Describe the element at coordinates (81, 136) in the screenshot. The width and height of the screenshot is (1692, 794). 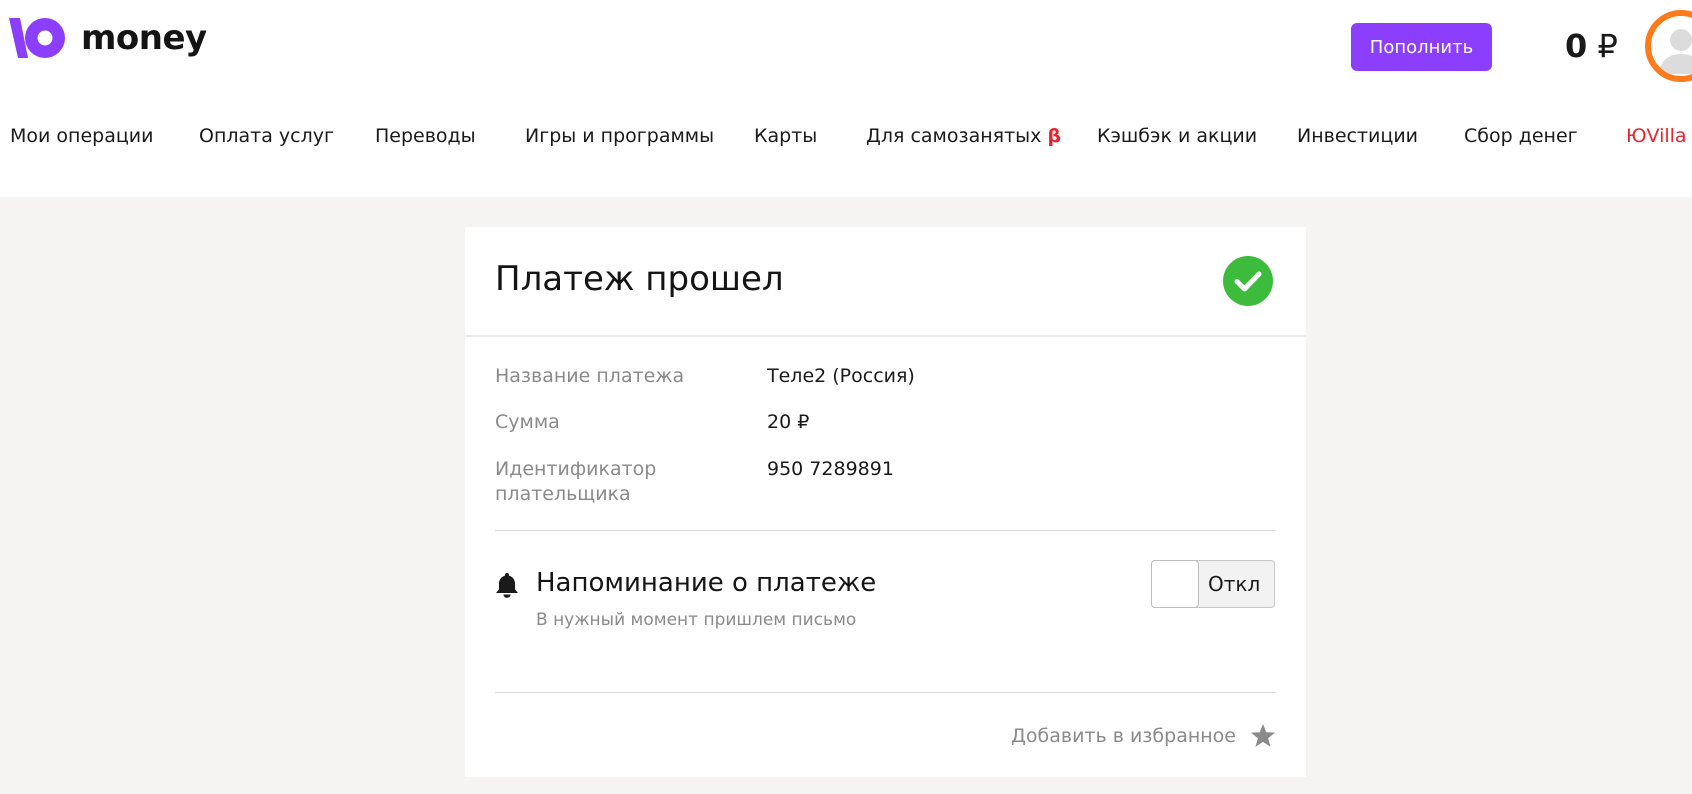
I see `nav-item-my-operations: Мои операции` at that location.